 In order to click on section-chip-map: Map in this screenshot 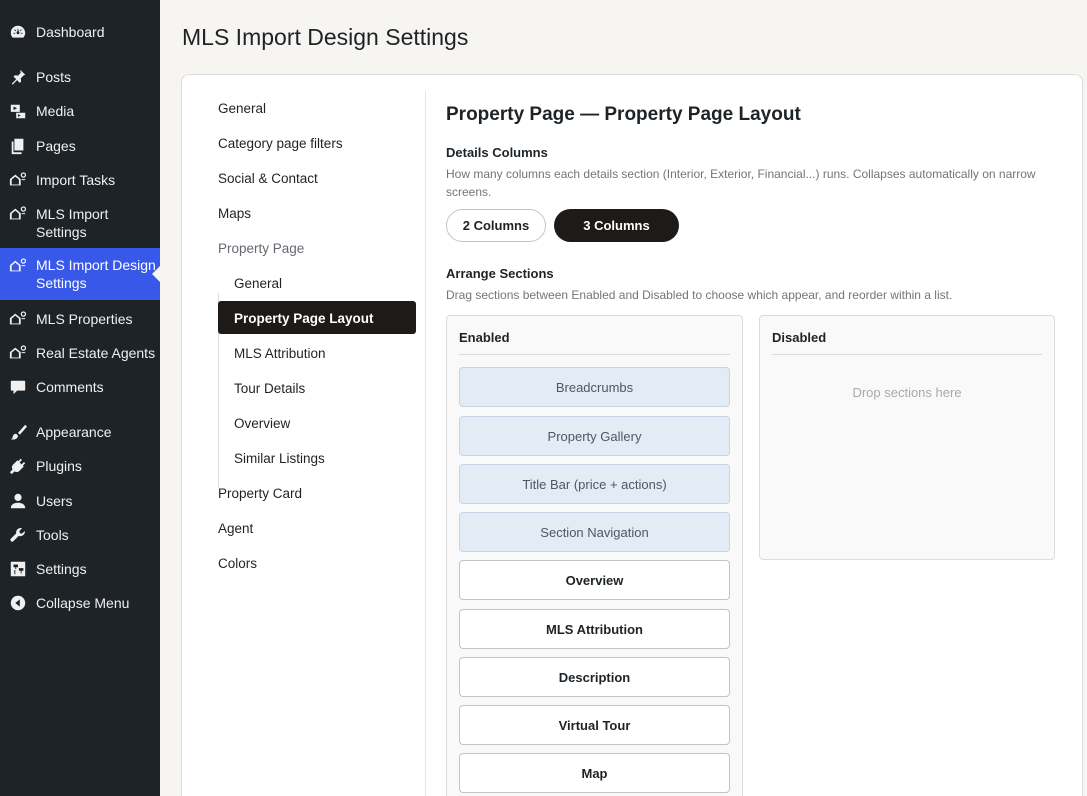, I will do `click(594, 773)`.